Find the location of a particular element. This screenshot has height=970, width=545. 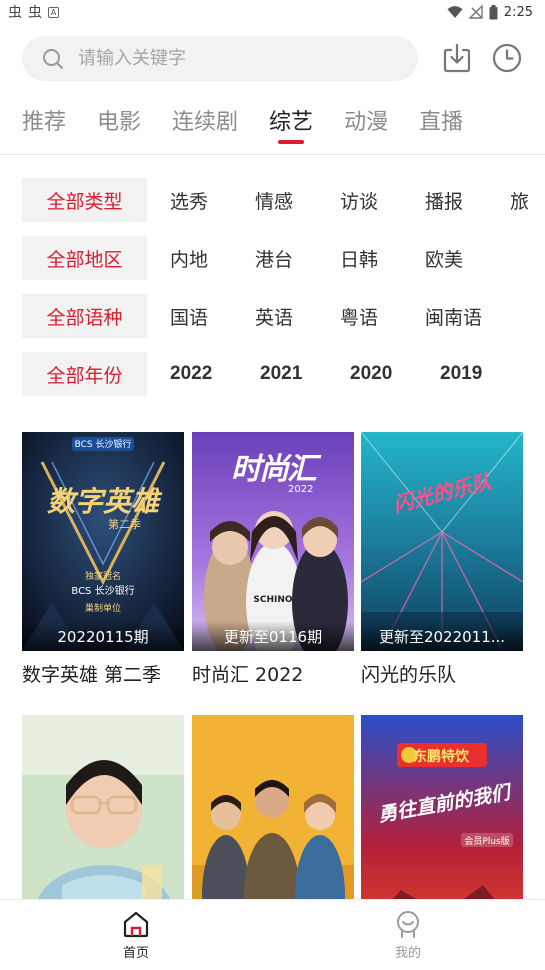

home-icon is located at coordinates (136, 924).